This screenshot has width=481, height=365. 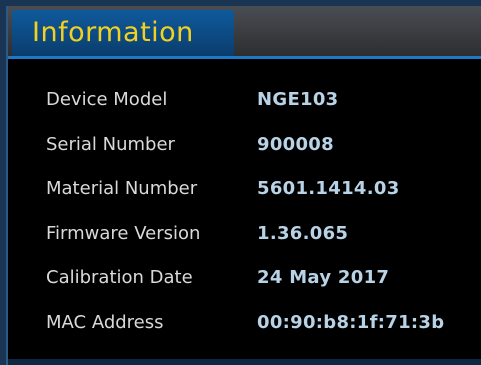 I want to click on info-row-serial-number: Serial Number 900008, so click(x=261, y=145).